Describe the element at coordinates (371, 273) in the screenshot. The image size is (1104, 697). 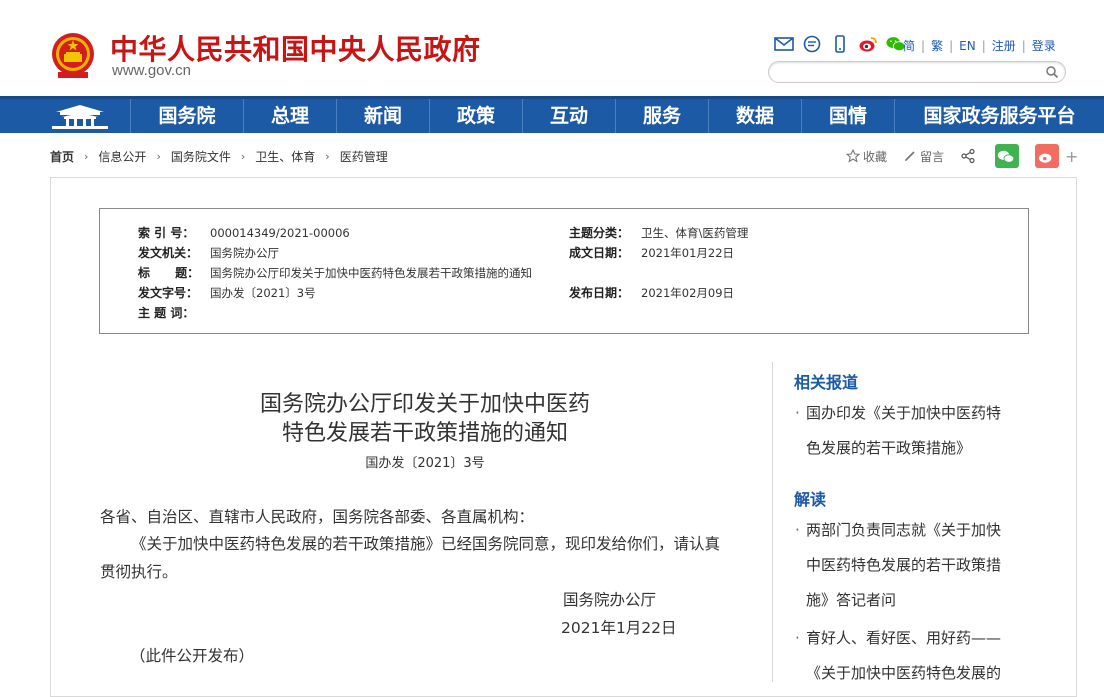
I see `title-value: 国务院办公厅印发关于加快中医药特色发展若干政策措施的通知` at that location.